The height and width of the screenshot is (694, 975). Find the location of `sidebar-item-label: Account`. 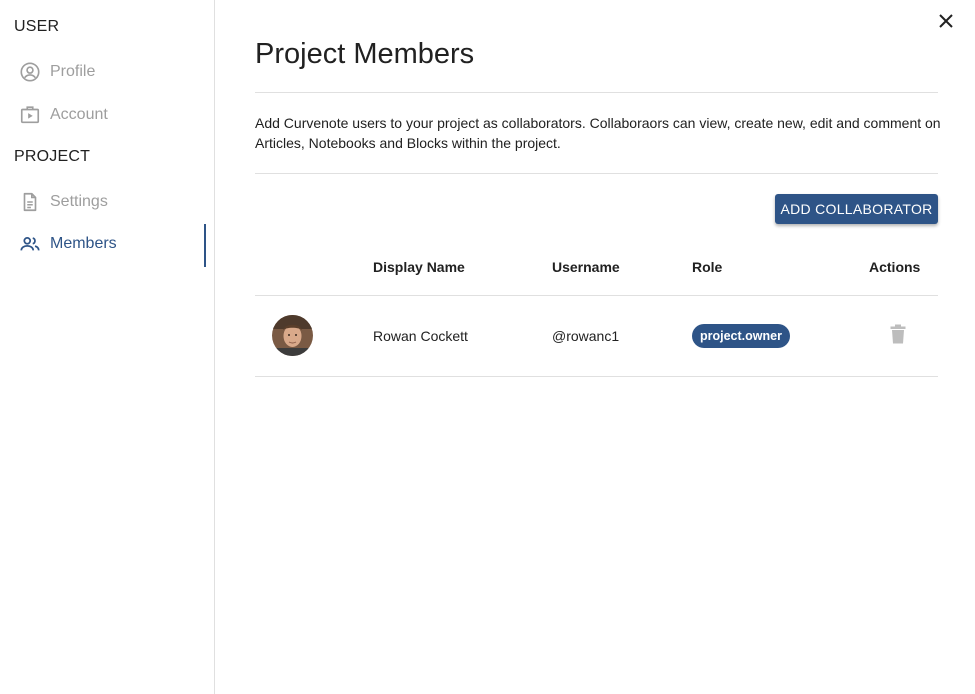

sidebar-item-label: Account is located at coordinates (79, 114).